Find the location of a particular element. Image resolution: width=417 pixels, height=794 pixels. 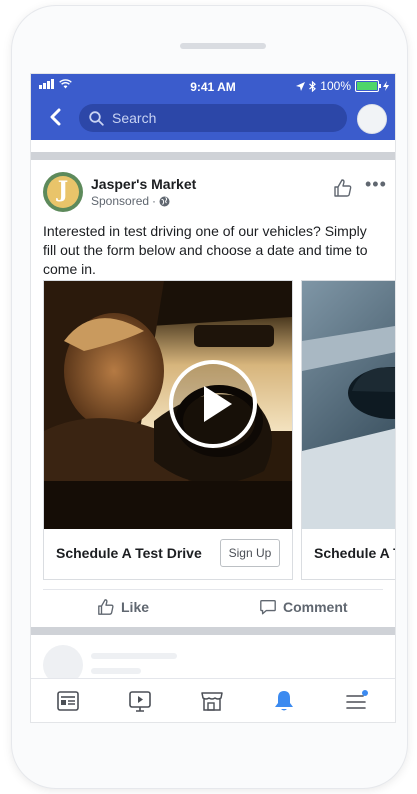

tab-notifications is located at coordinates (285, 702).